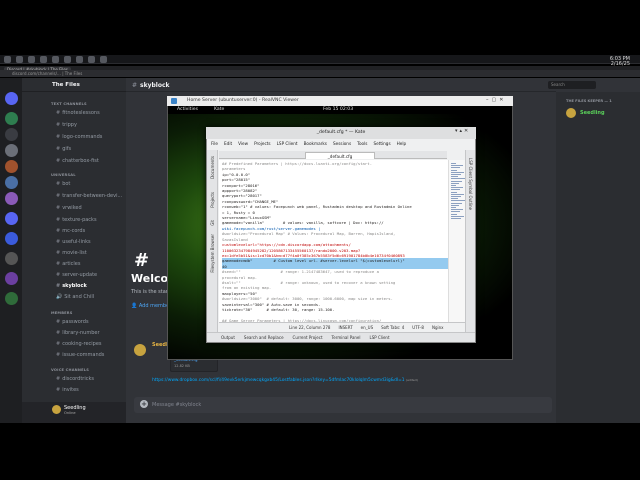  Describe the element at coordinates (341, 133) in the screenshot. I see `kate-titlebar: _default.cfg * — Kate` at that location.